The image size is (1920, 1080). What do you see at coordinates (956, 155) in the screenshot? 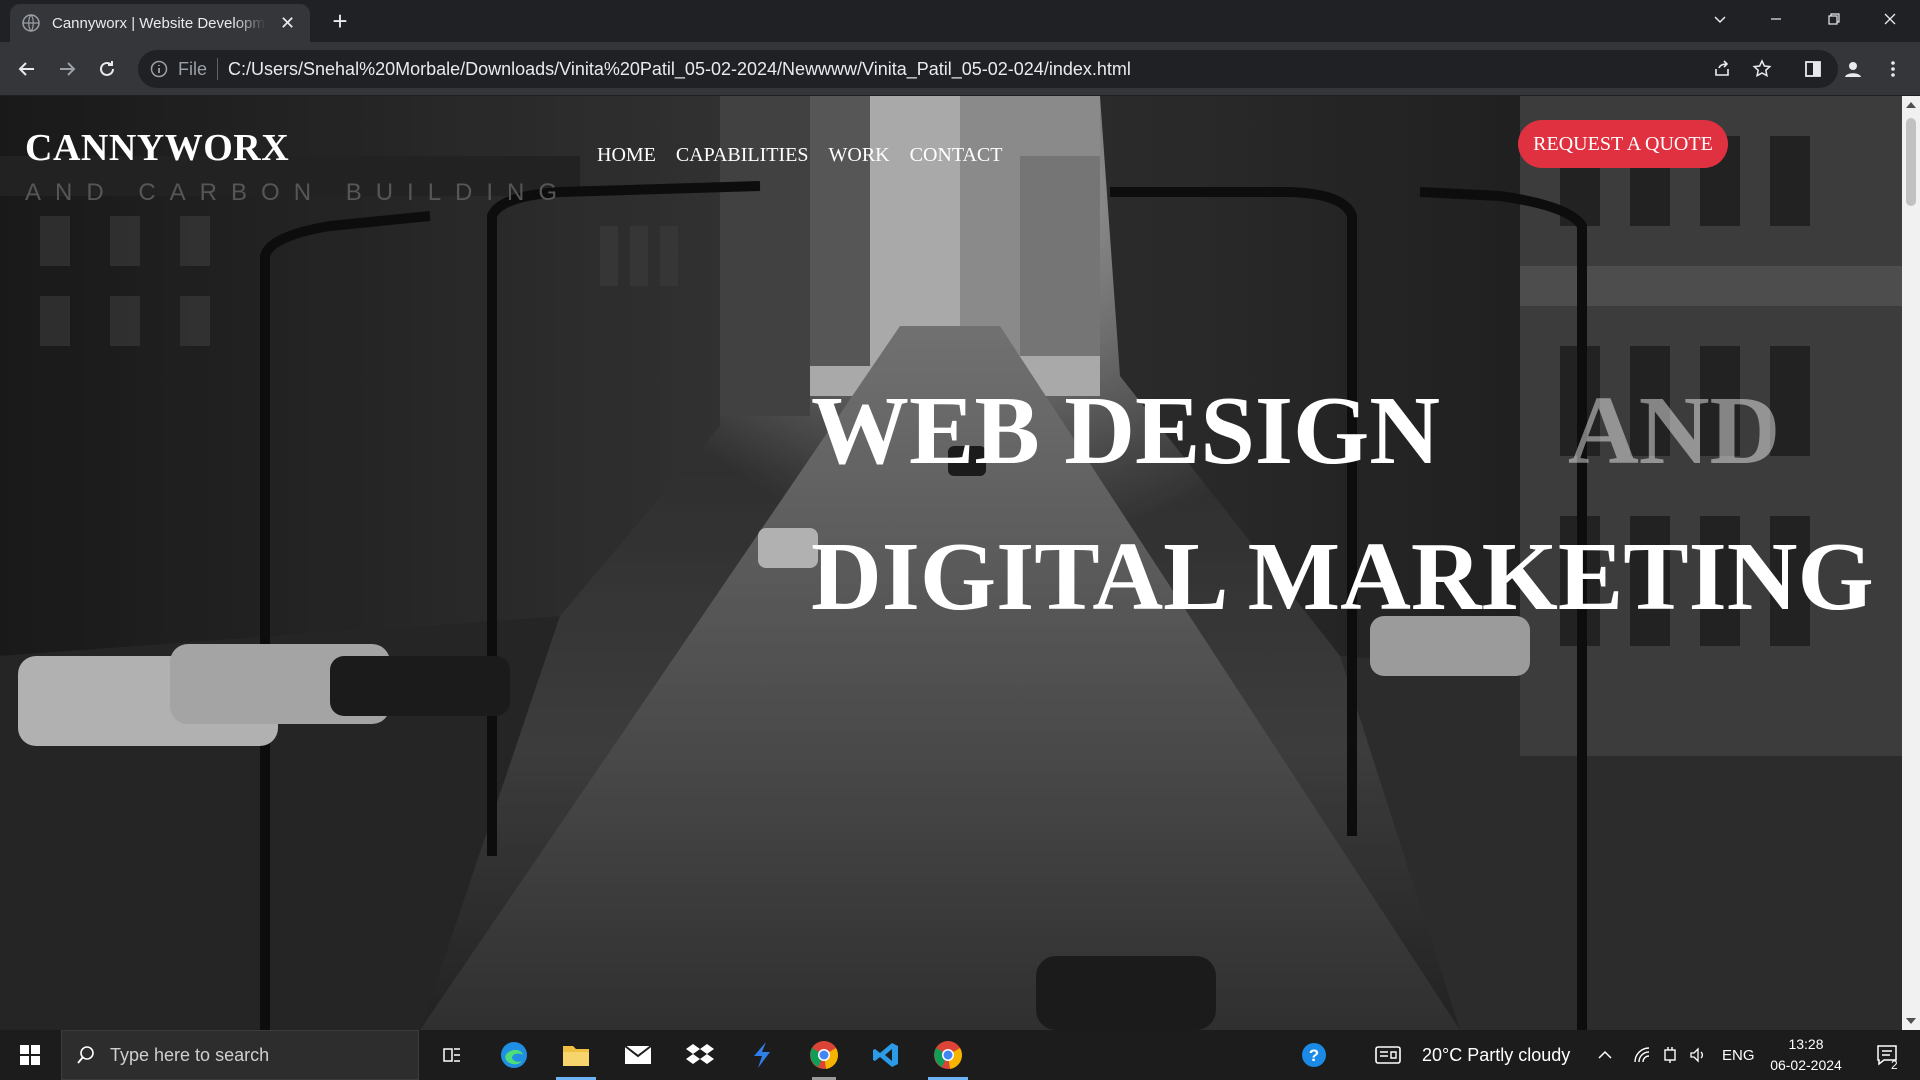
I see `nav-contact: CONTACT` at bounding box center [956, 155].